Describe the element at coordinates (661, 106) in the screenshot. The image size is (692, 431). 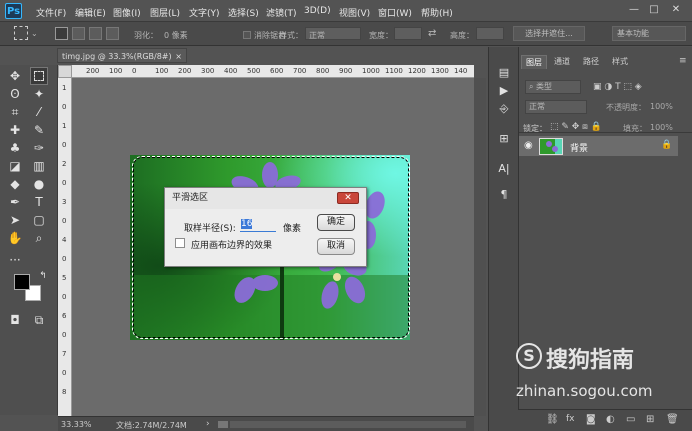
I see `opacity-value: 100%` at that location.